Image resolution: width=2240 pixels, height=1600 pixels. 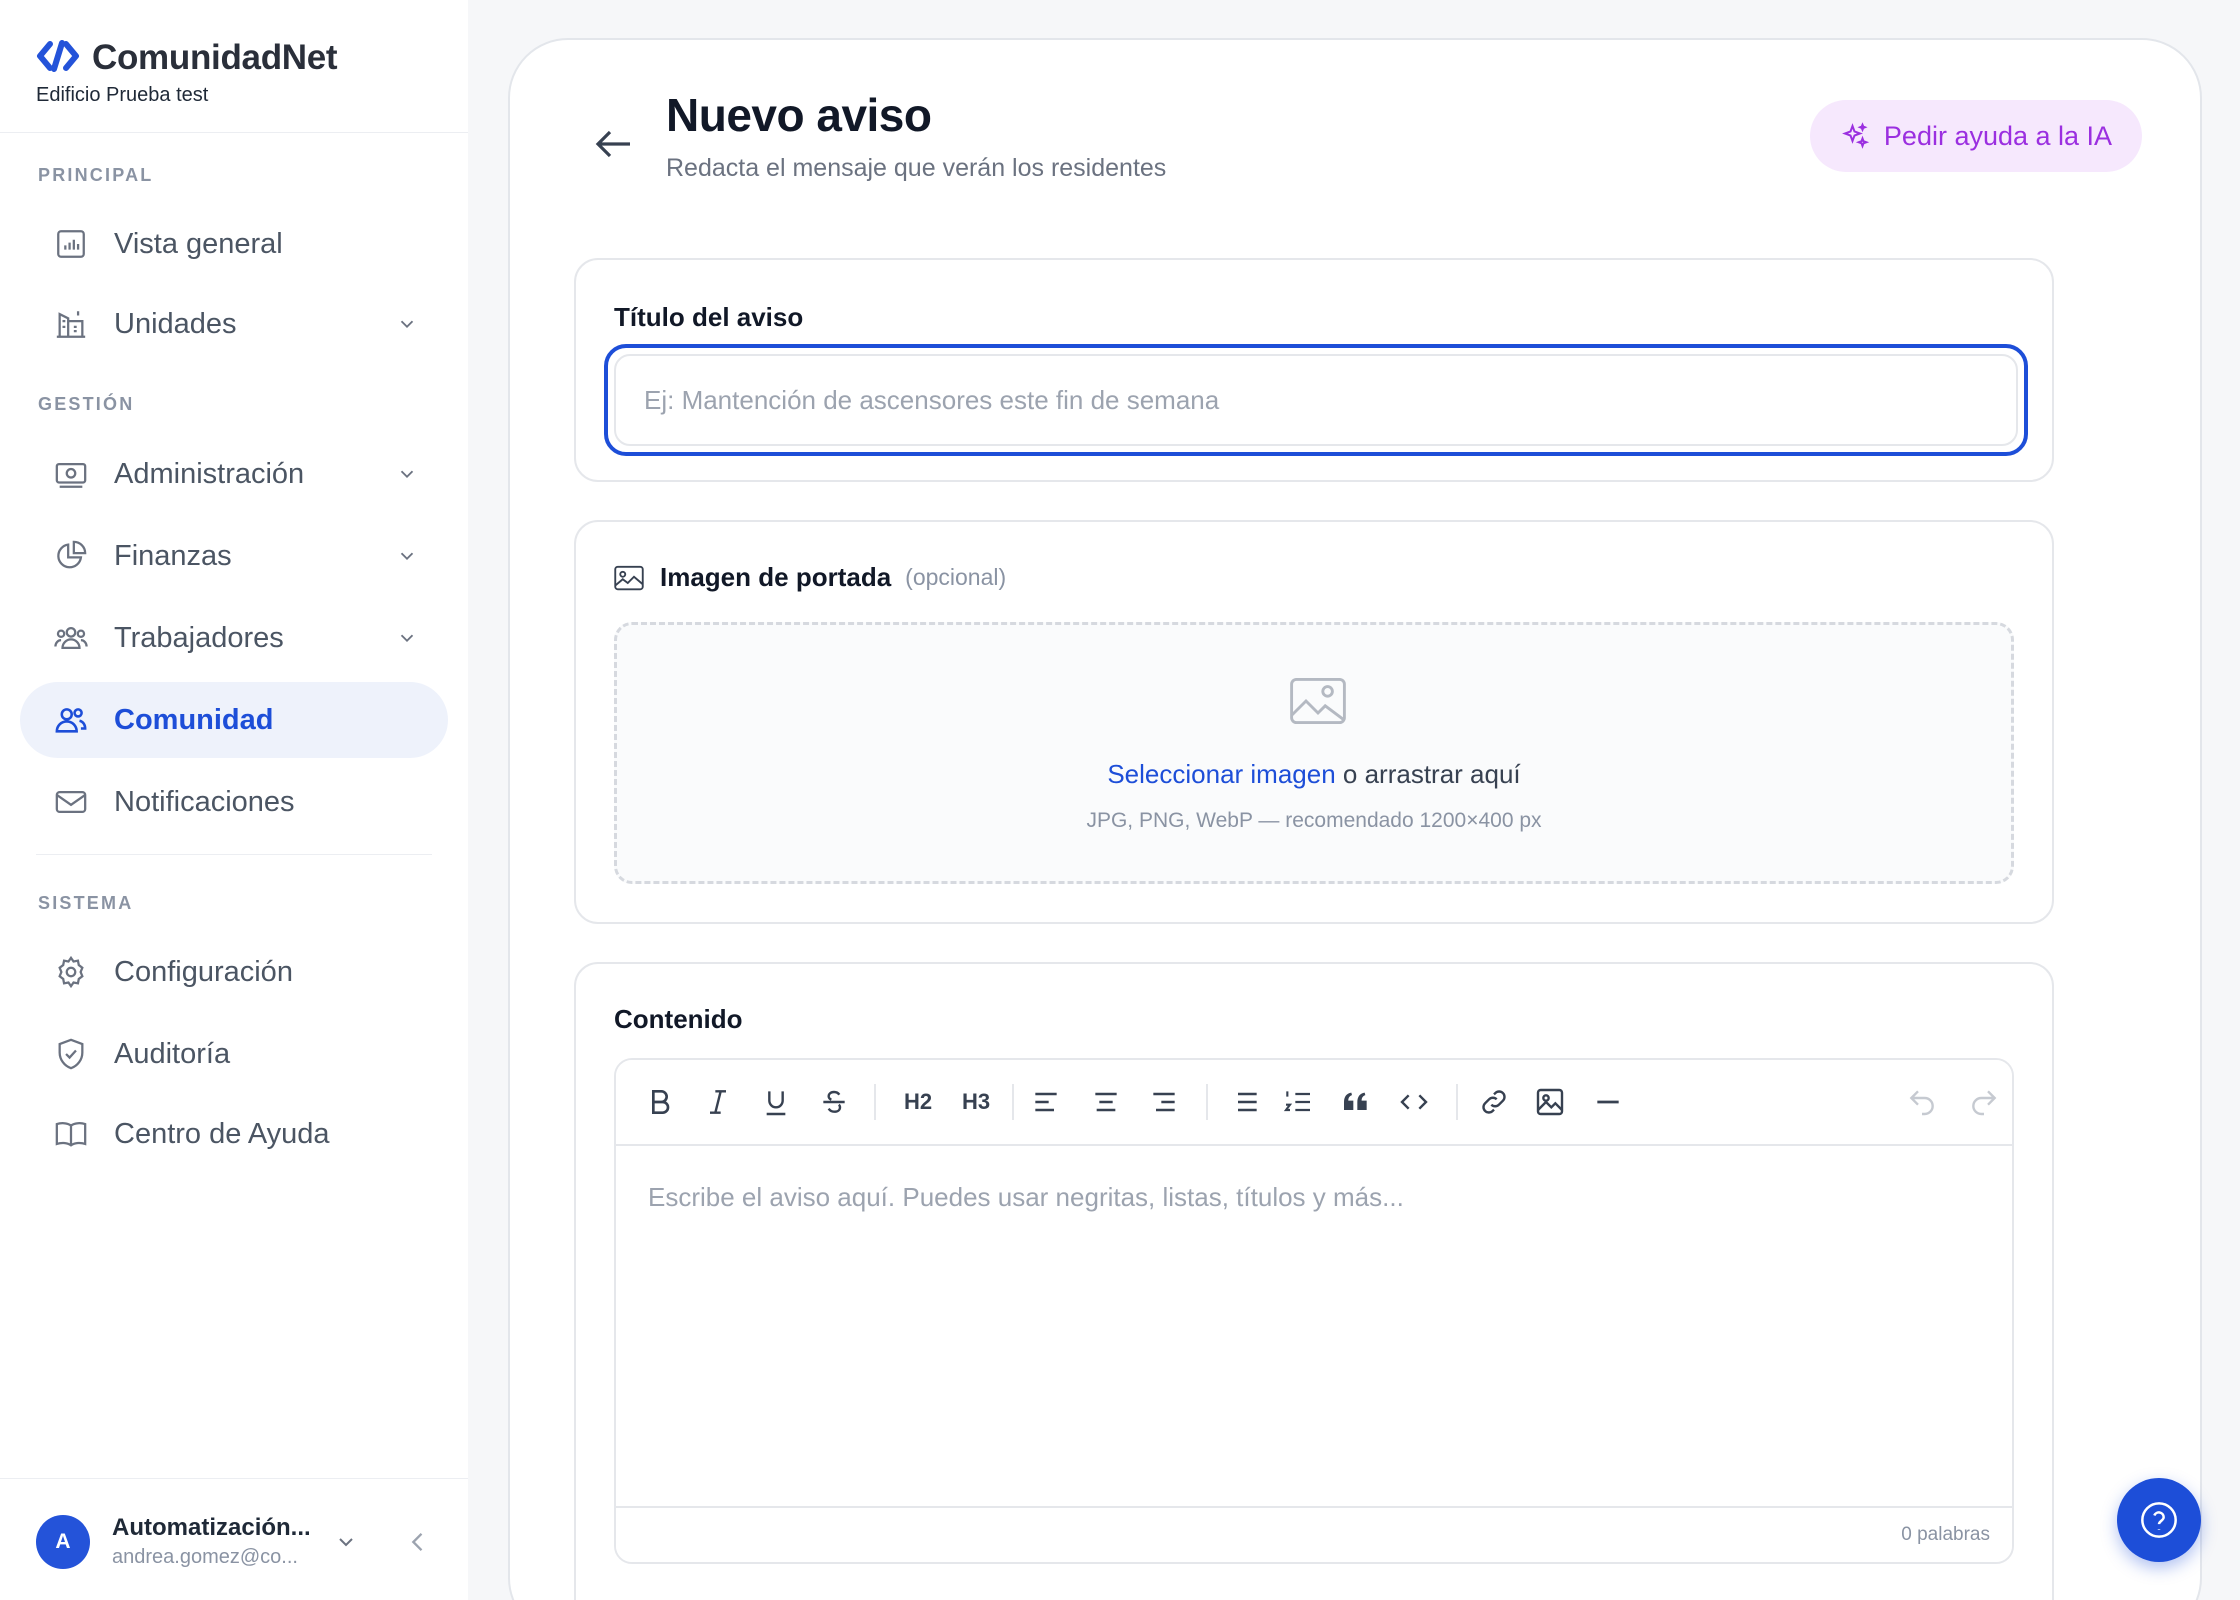 I want to click on team-icon, so click(x=71, y=638).